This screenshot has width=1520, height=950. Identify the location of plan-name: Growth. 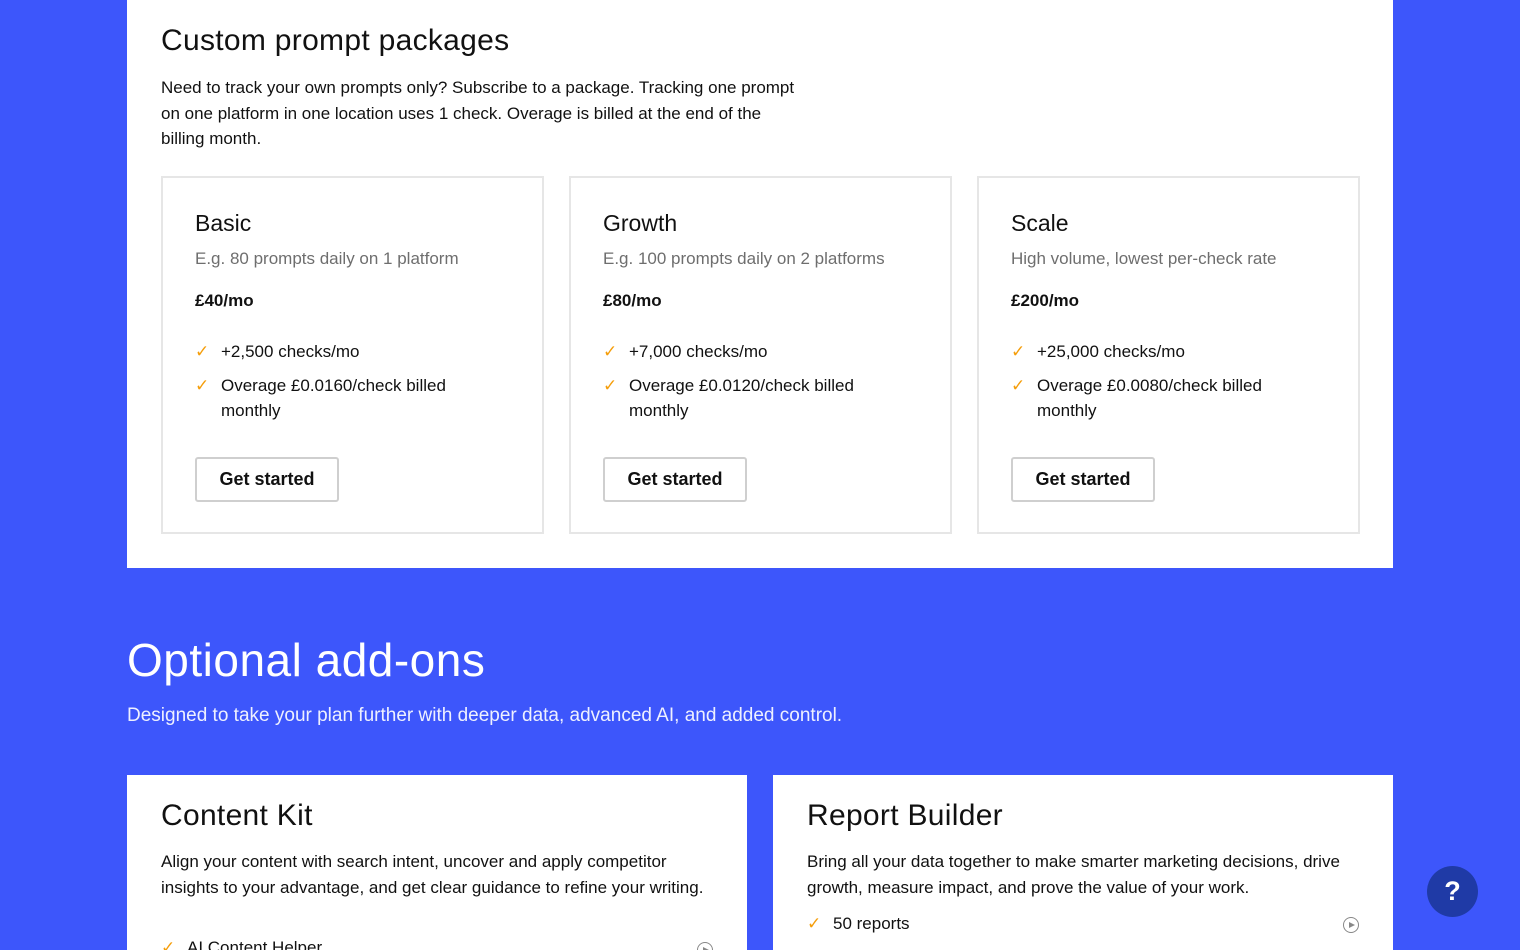
(640, 223).